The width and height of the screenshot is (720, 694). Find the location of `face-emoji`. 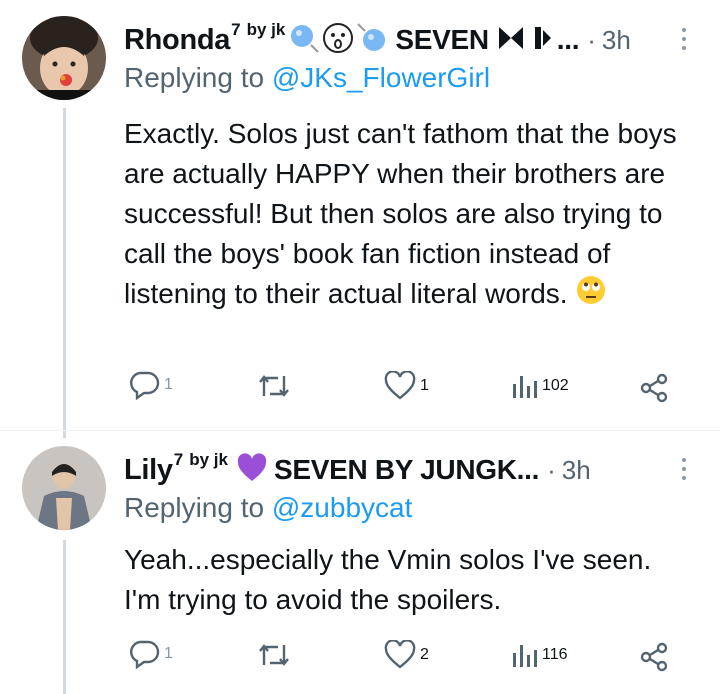

face-emoji is located at coordinates (338, 40).